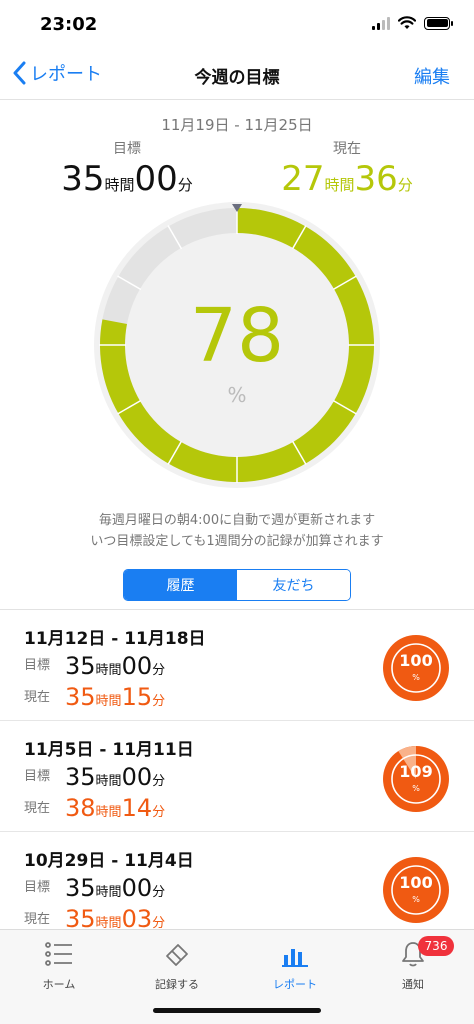 This screenshot has width=474, height=1024. I want to click on eraser-icon, so click(177, 955).